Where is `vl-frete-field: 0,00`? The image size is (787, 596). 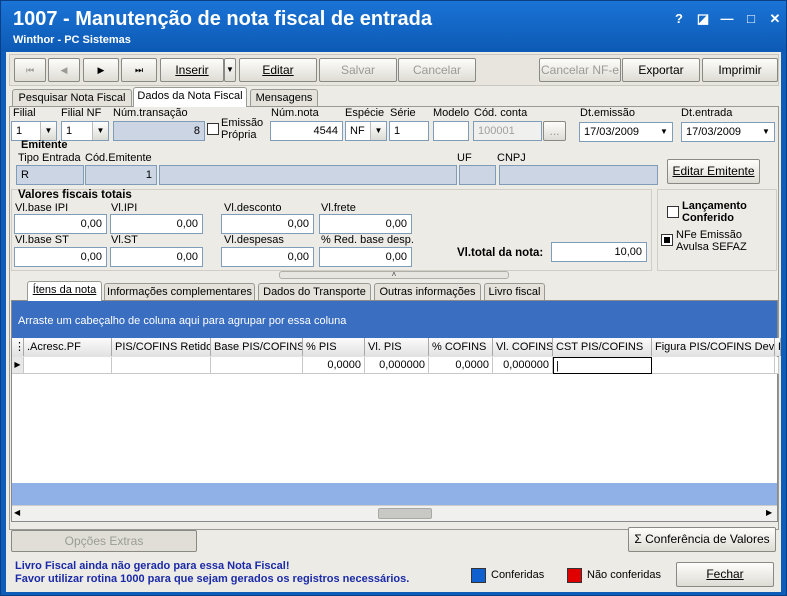
vl-frete-field: 0,00 is located at coordinates (365, 224).